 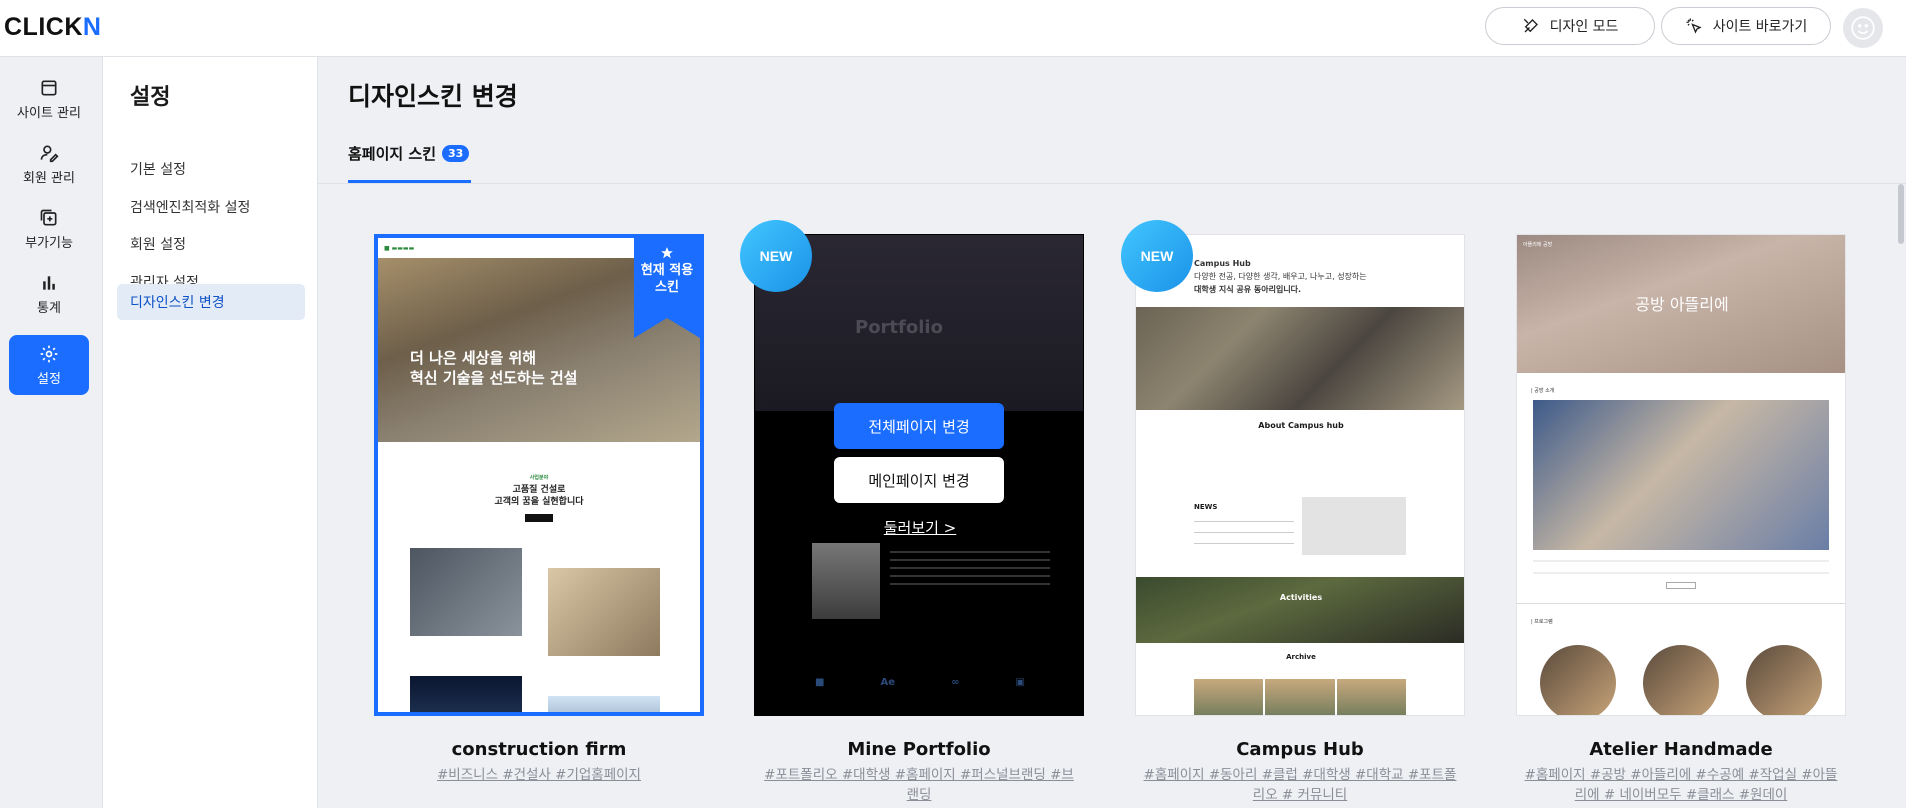 What do you see at coordinates (539, 749) in the screenshot?
I see `card-title: construction firm` at bounding box center [539, 749].